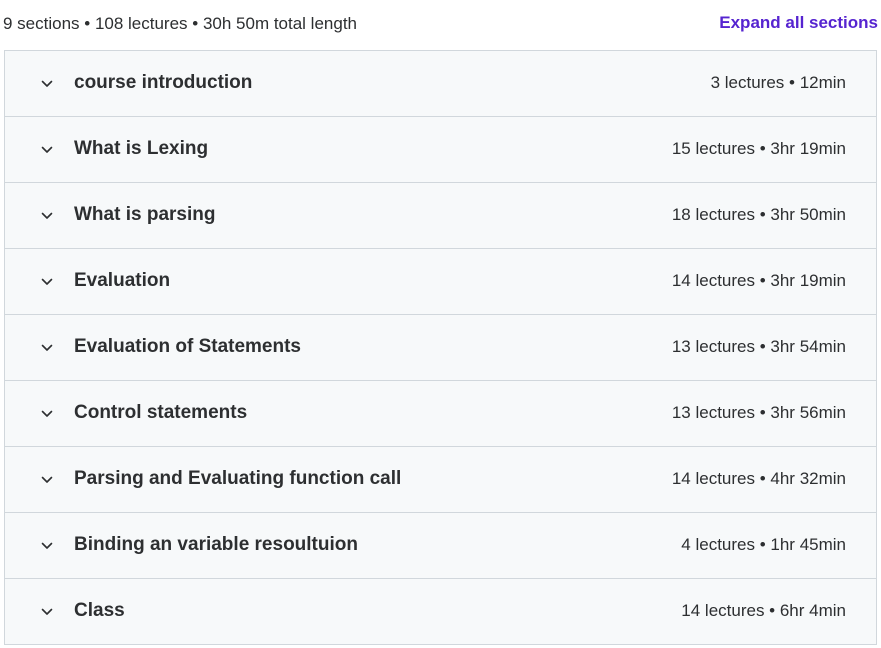 The height and width of the screenshot is (648, 881). Describe the element at coordinates (440, 282) in the screenshot. I see `section-row: Evaluation 14 lectures • 3hr 19min` at that location.